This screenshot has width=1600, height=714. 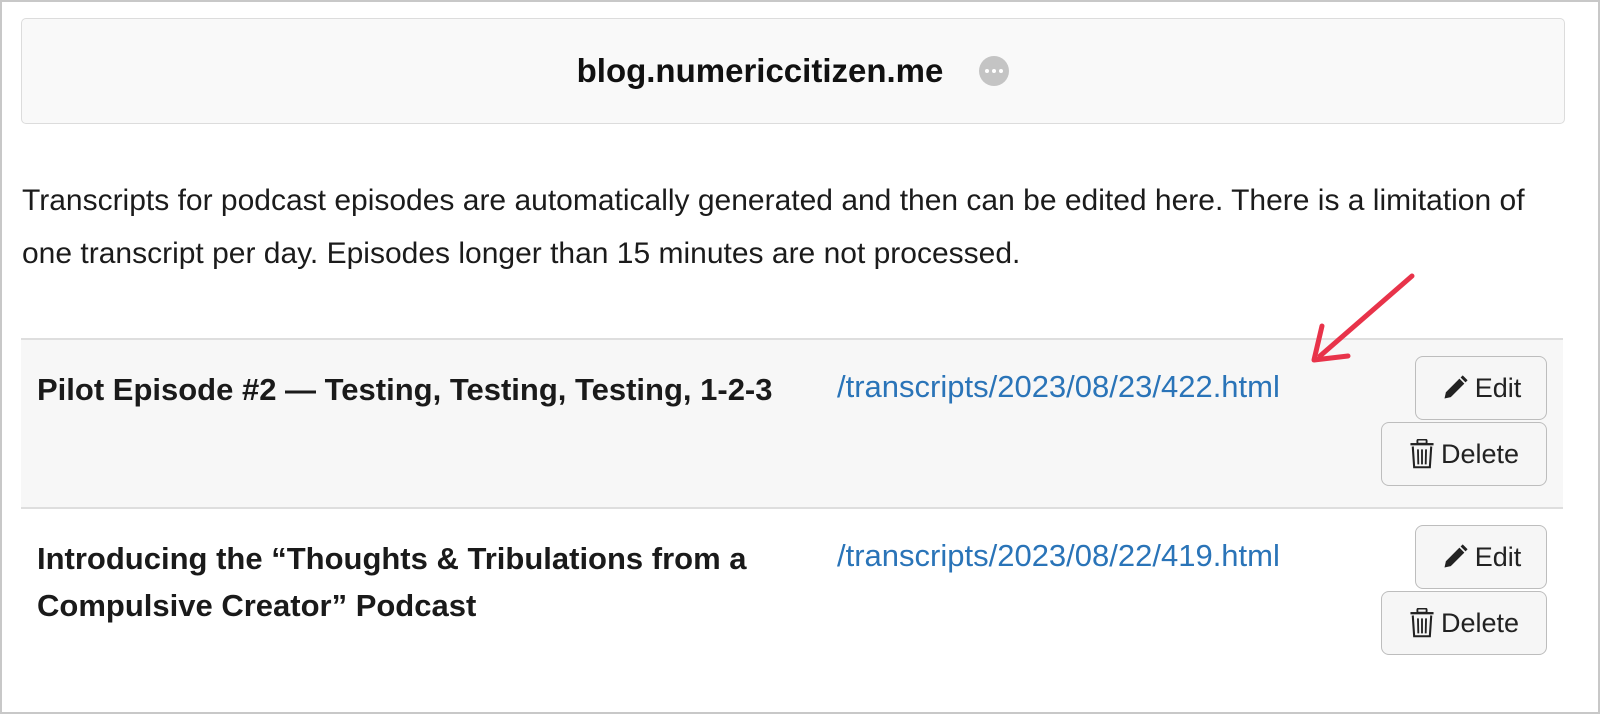 What do you see at coordinates (994, 71) in the screenshot?
I see `ellipsis-circle-icon` at bounding box center [994, 71].